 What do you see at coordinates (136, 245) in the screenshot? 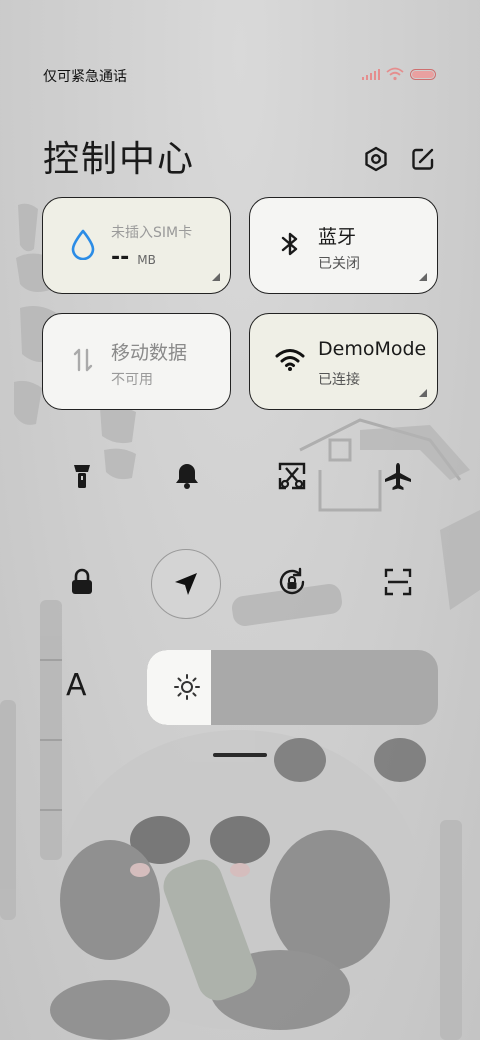
I see `tile-data-usage: 未插入SIM卡 -- MB` at bounding box center [136, 245].